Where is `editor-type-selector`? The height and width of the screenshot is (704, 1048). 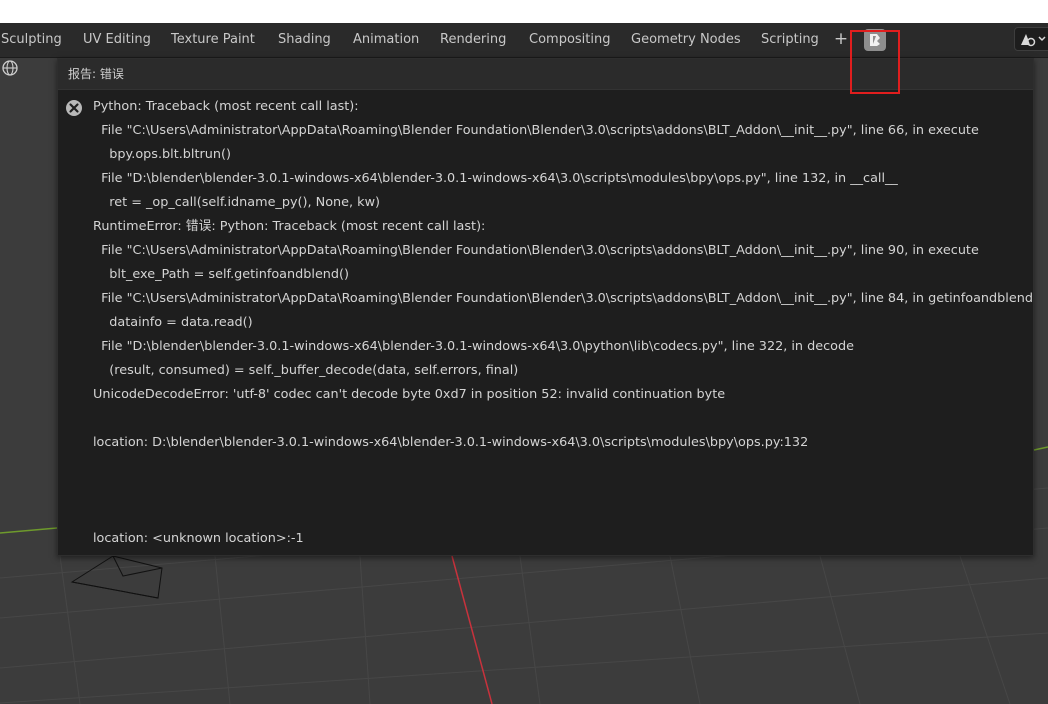
editor-type-selector is located at coordinates (1031, 39).